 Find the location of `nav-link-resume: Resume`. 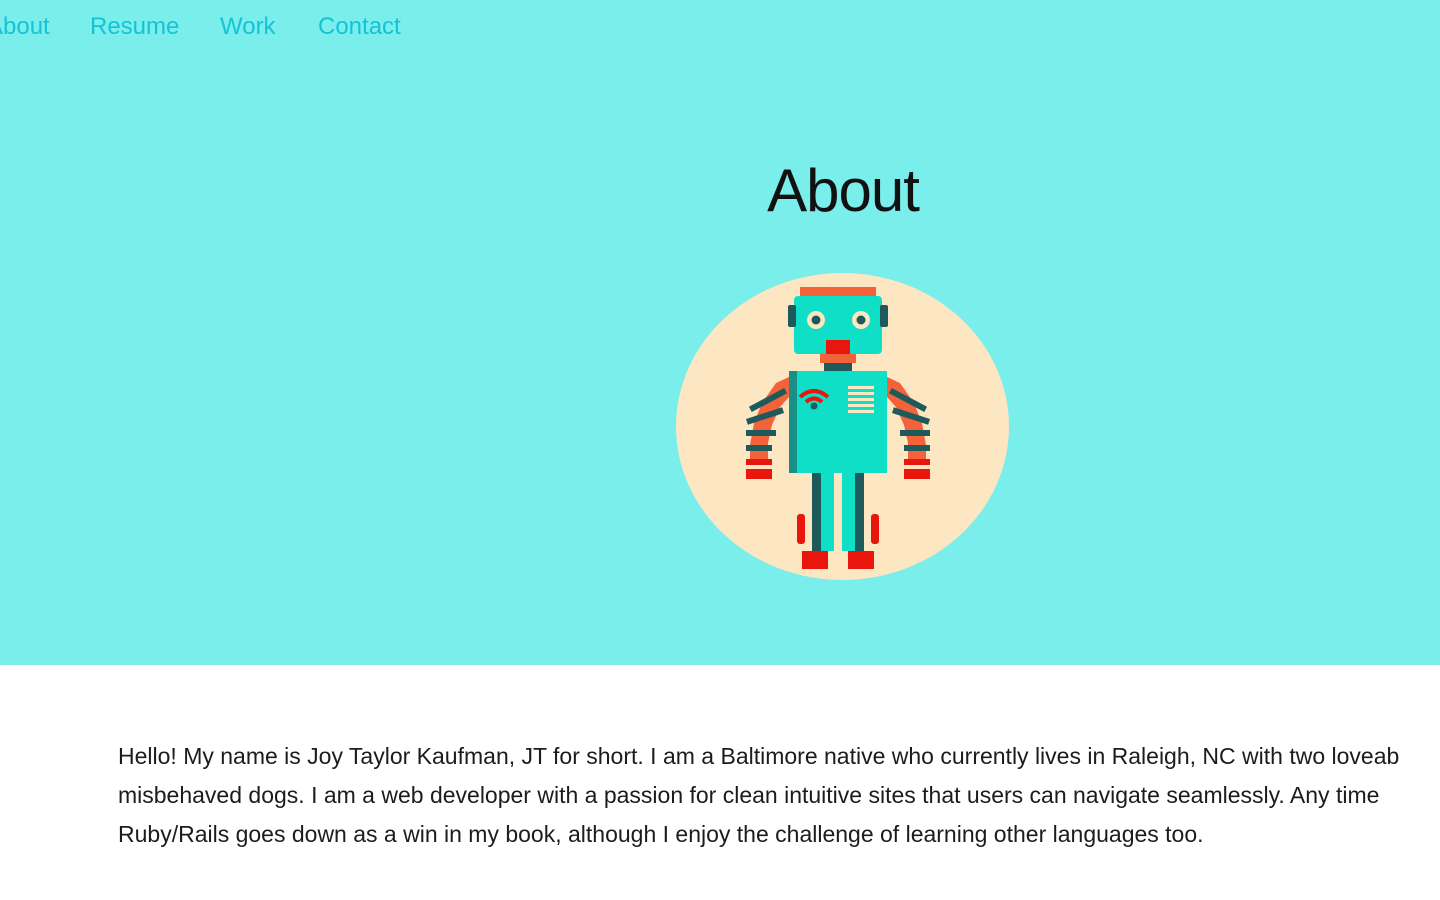

nav-link-resume: Resume is located at coordinates (134, 27).